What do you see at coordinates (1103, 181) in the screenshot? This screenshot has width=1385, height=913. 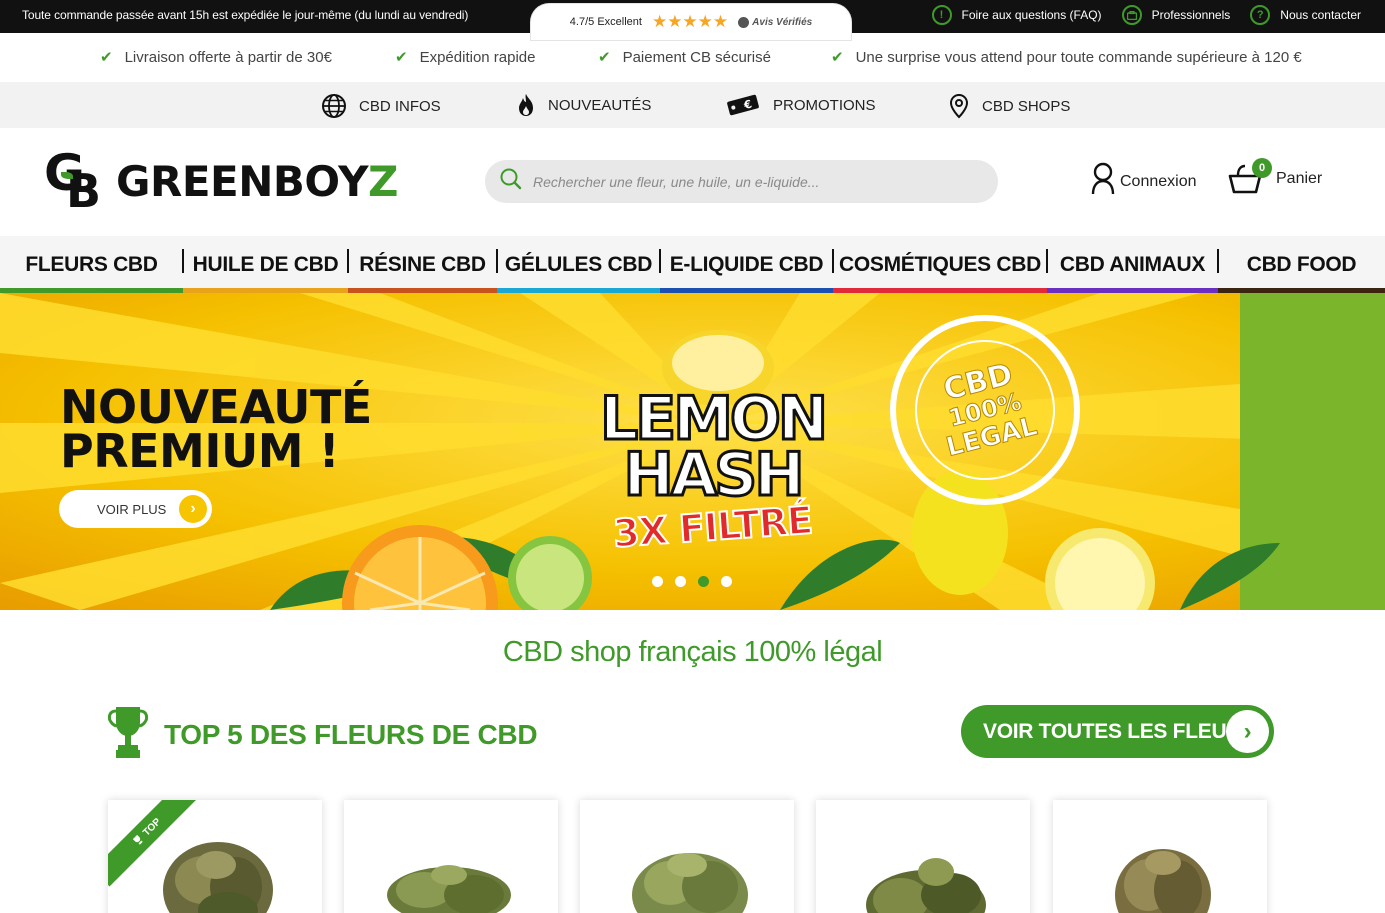 I see `user-icon` at bounding box center [1103, 181].